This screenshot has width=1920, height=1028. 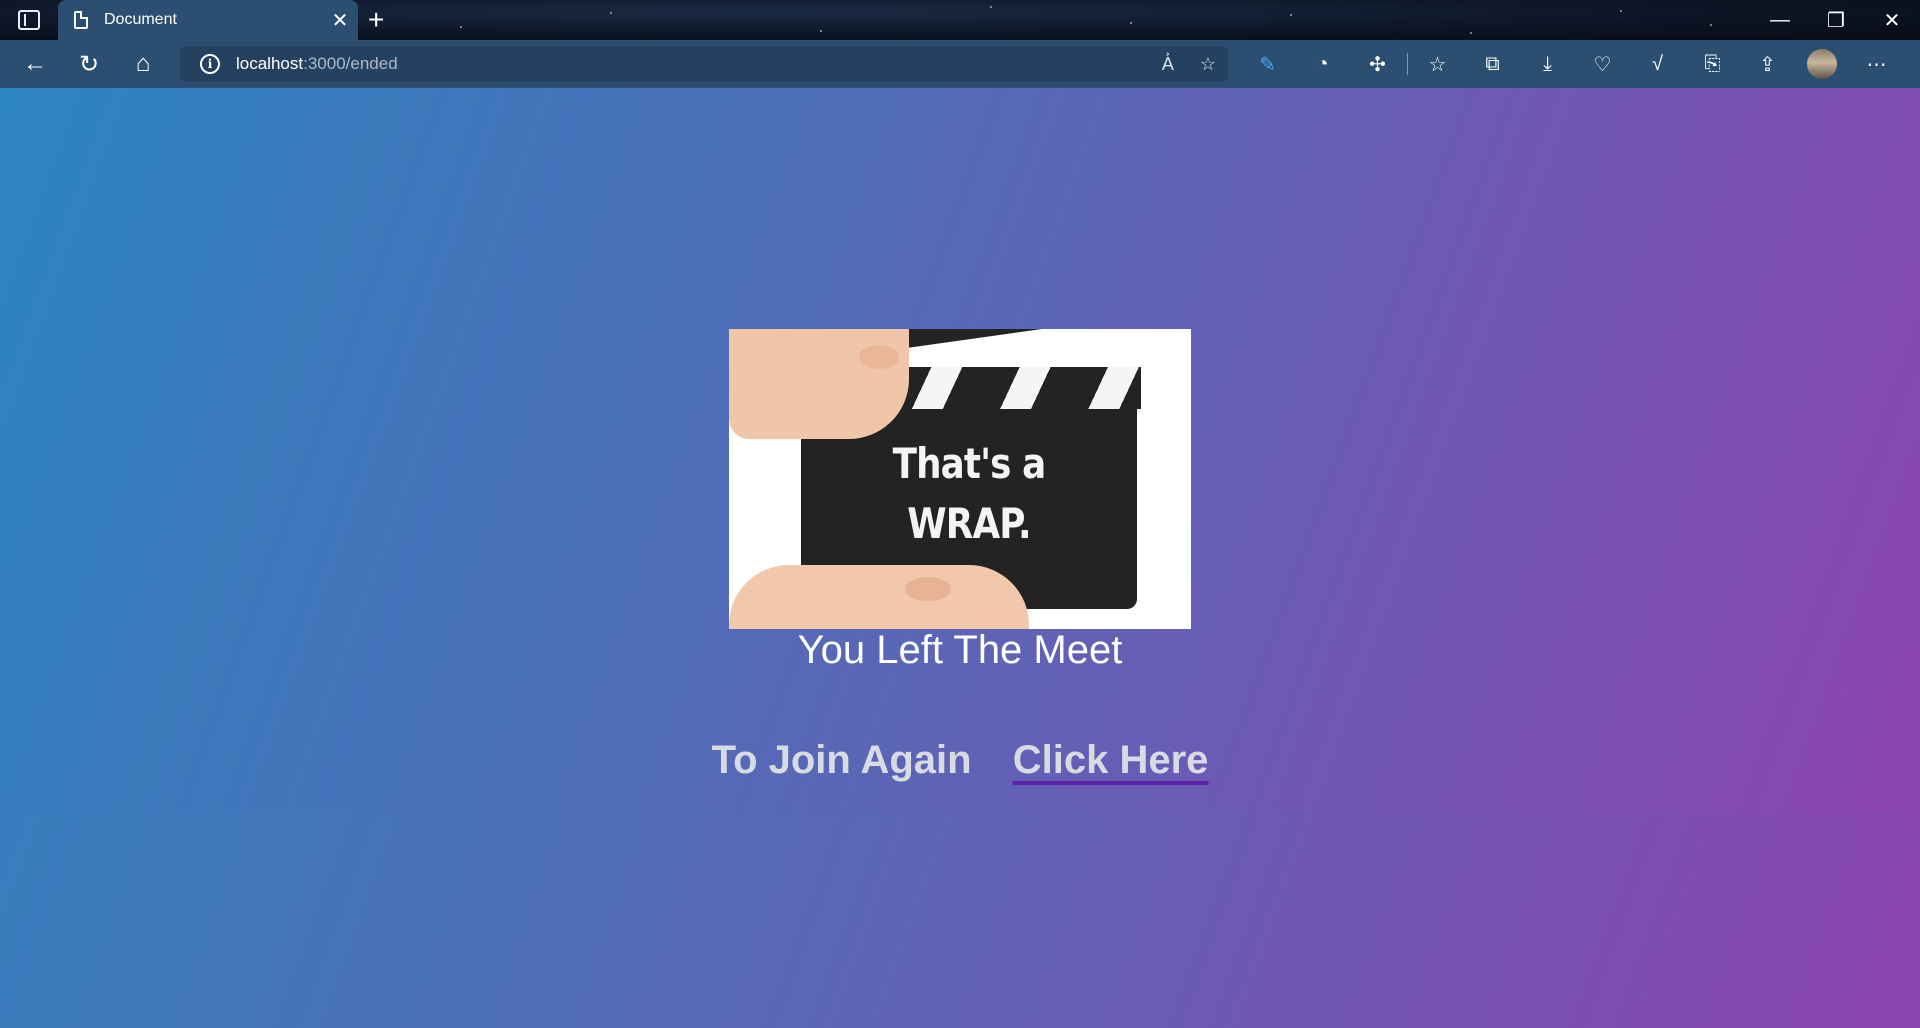 I want to click on pen-extension-icon: ✎, so click(x=1267, y=64).